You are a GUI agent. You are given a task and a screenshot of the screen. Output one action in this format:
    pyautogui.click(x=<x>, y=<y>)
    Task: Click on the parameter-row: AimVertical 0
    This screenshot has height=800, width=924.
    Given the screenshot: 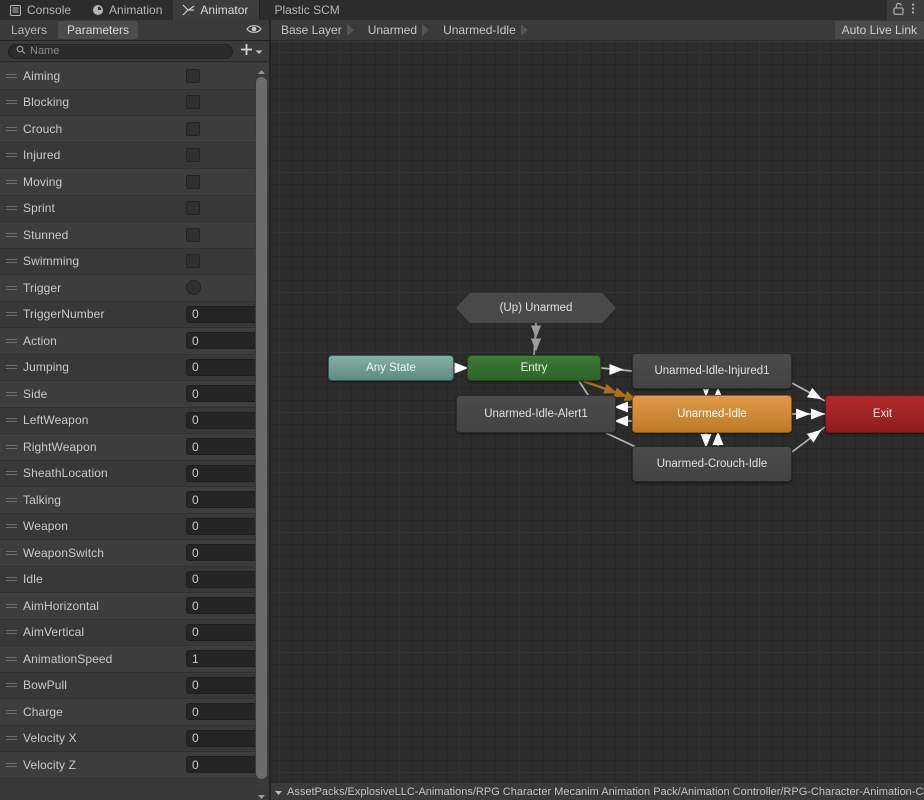 What is the action you would take?
    pyautogui.click(x=135, y=632)
    